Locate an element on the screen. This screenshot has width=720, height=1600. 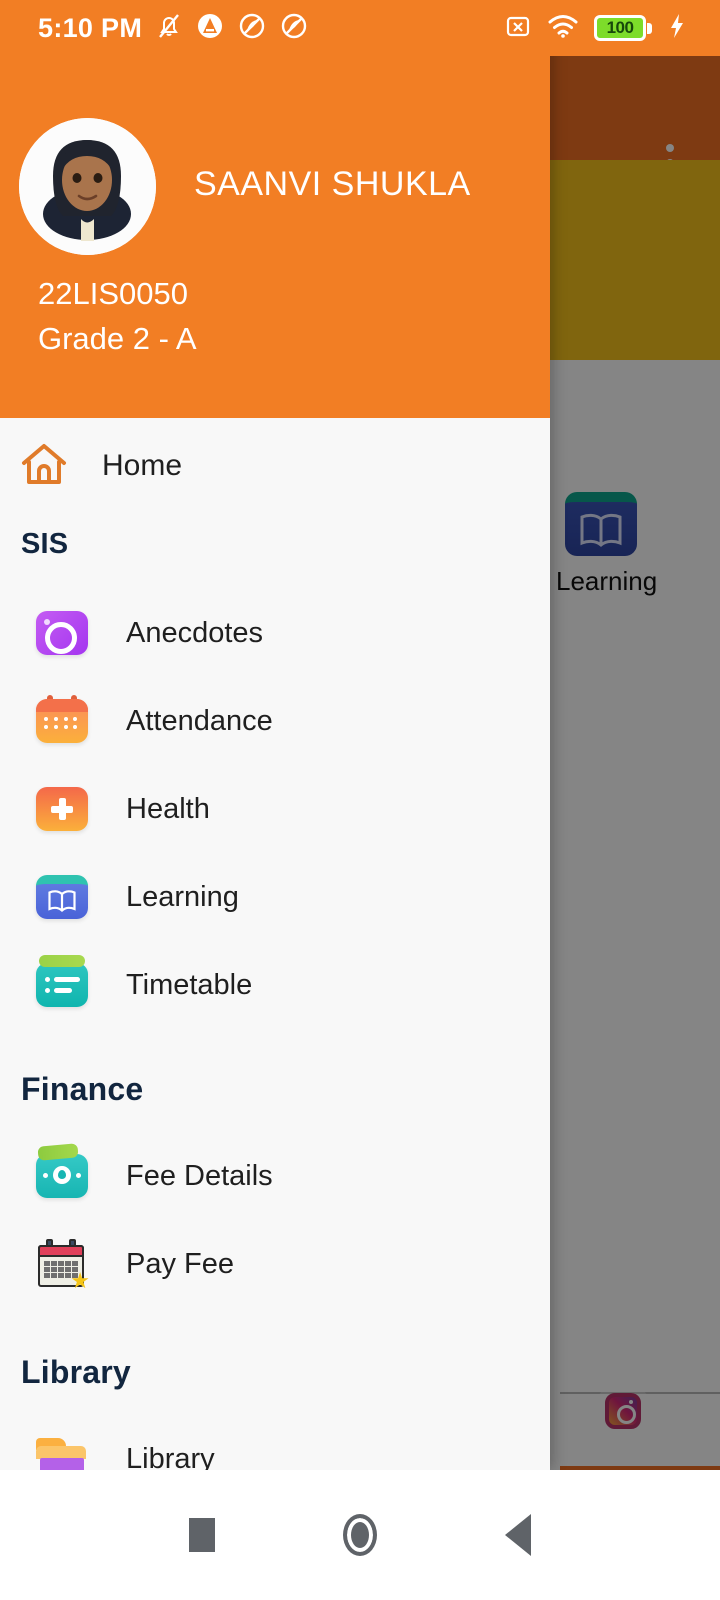
section-heading-library: Library is located at coordinates (76, 1372).